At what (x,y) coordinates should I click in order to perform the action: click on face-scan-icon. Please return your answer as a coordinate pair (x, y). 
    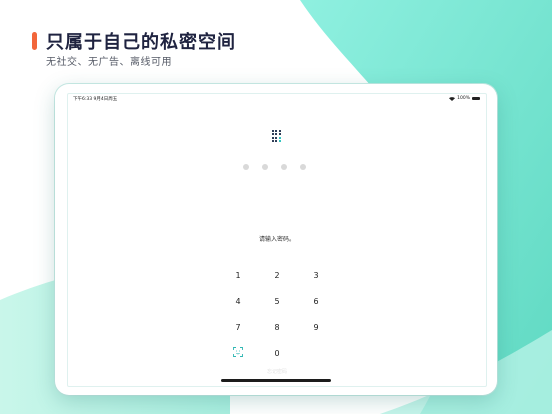
    Looking at the image, I should click on (238, 352).